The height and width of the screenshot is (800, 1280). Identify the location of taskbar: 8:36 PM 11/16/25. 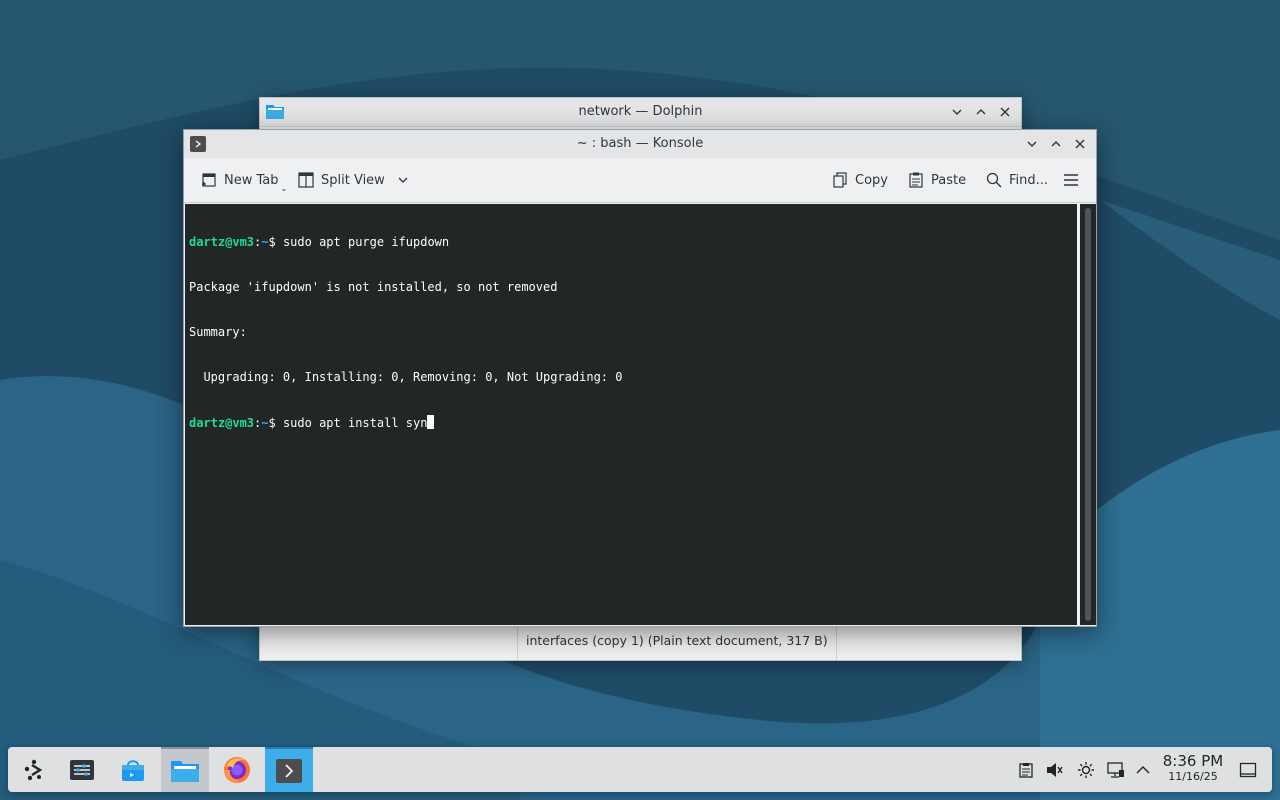
(640, 769).